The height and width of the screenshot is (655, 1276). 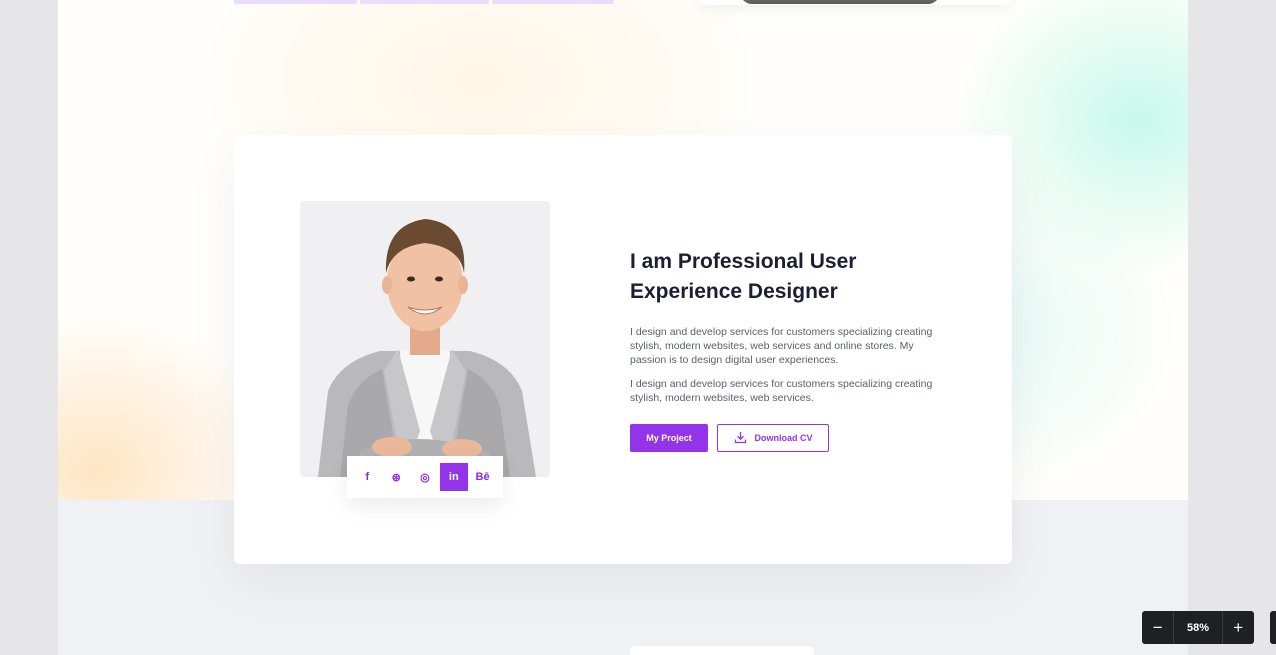 What do you see at coordinates (427, 348) in the screenshot?
I see `person-portrait-illustration` at bounding box center [427, 348].